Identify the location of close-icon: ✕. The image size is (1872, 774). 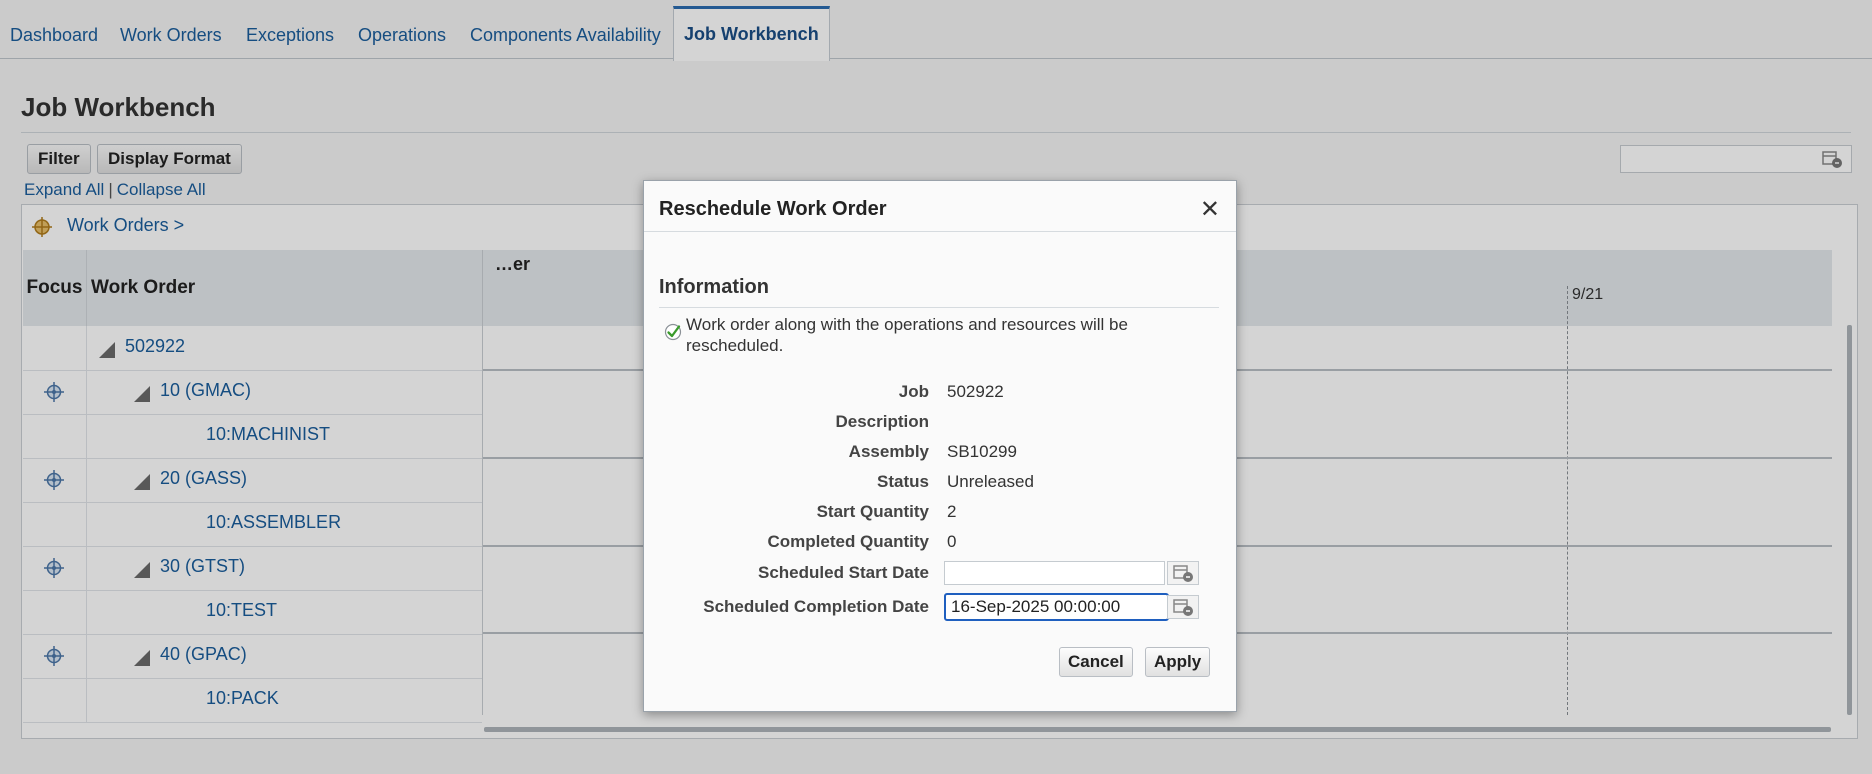
(1210, 209).